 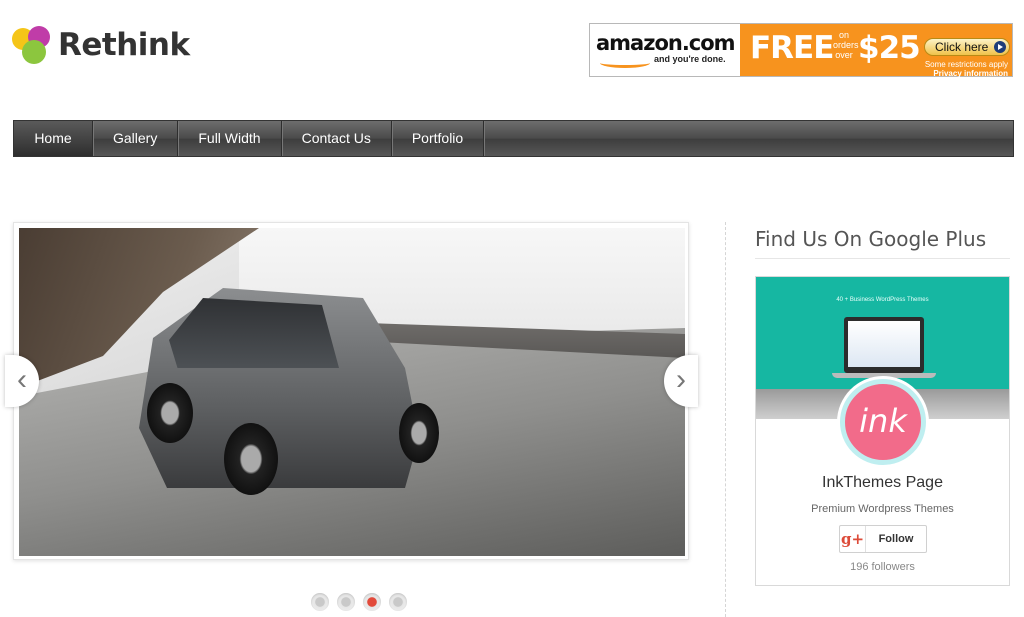 I want to click on nav-item-portfolio: Portfolio, so click(x=438, y=138).